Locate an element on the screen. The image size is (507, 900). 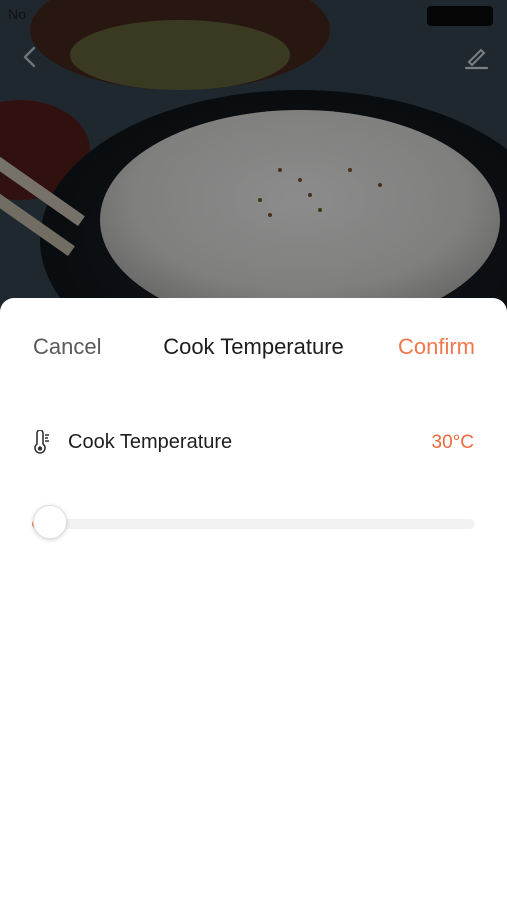
back-icon is located at coordinates (31, 57).